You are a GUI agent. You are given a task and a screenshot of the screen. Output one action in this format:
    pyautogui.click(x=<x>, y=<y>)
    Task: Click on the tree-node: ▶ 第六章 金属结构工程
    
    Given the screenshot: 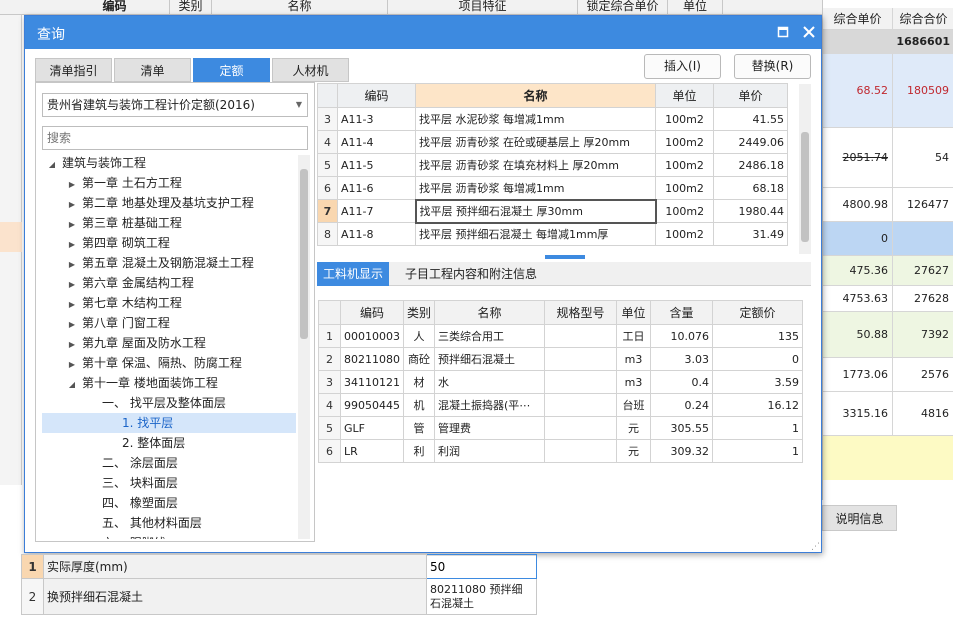 What is the action you would take?
    pyautogui.click(x=169, y=283)
    